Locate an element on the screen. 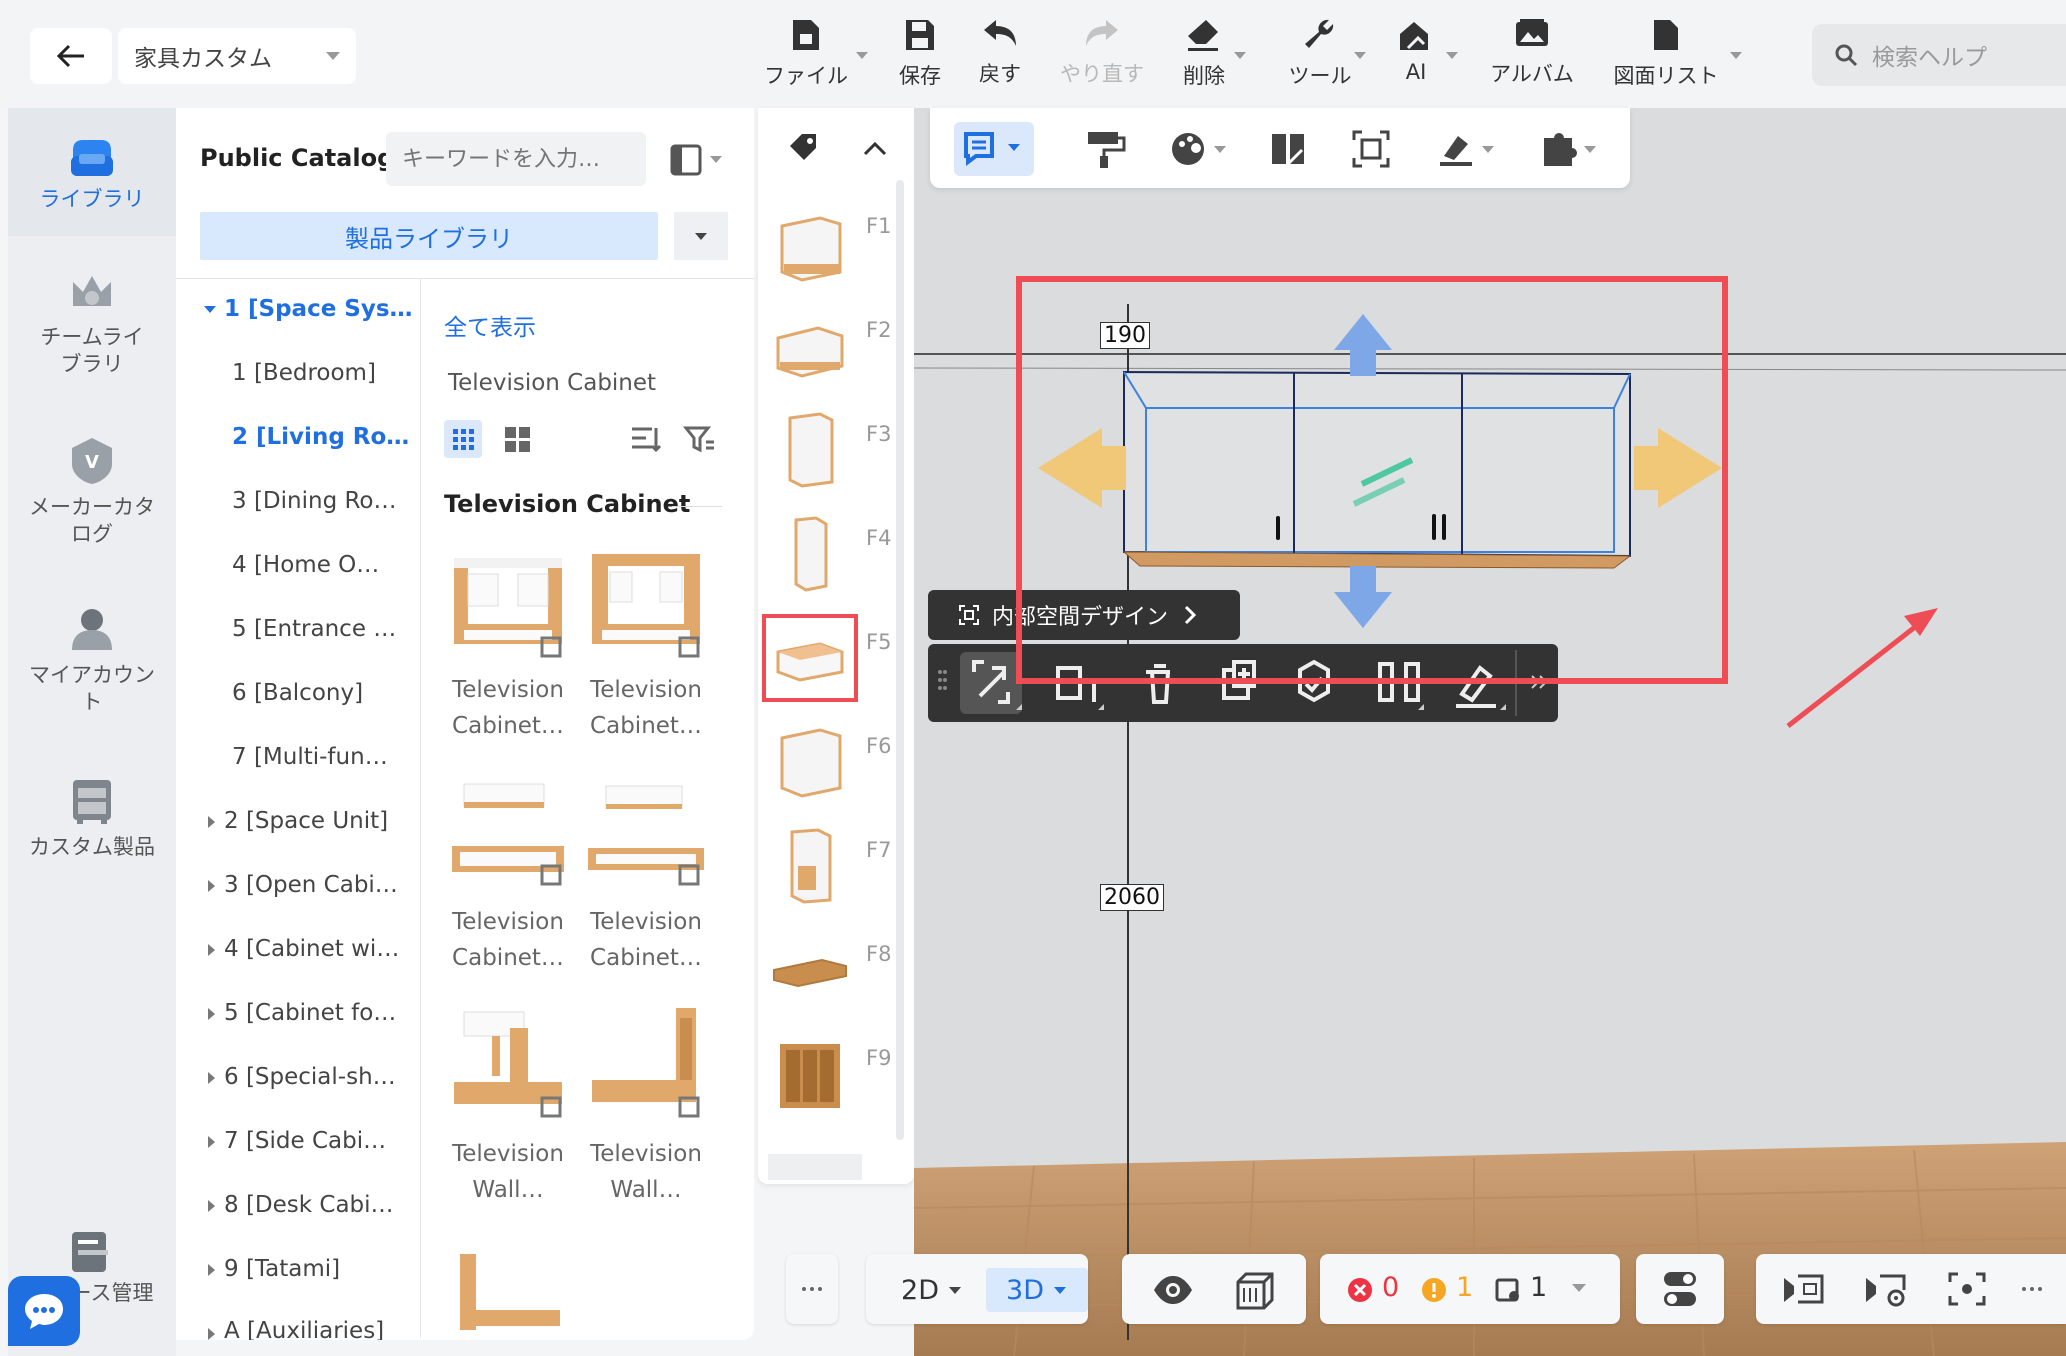 This screenshot has width=2066, height=1356. tree-item: 6 [Balcony] is located at coordinates (297, 693).